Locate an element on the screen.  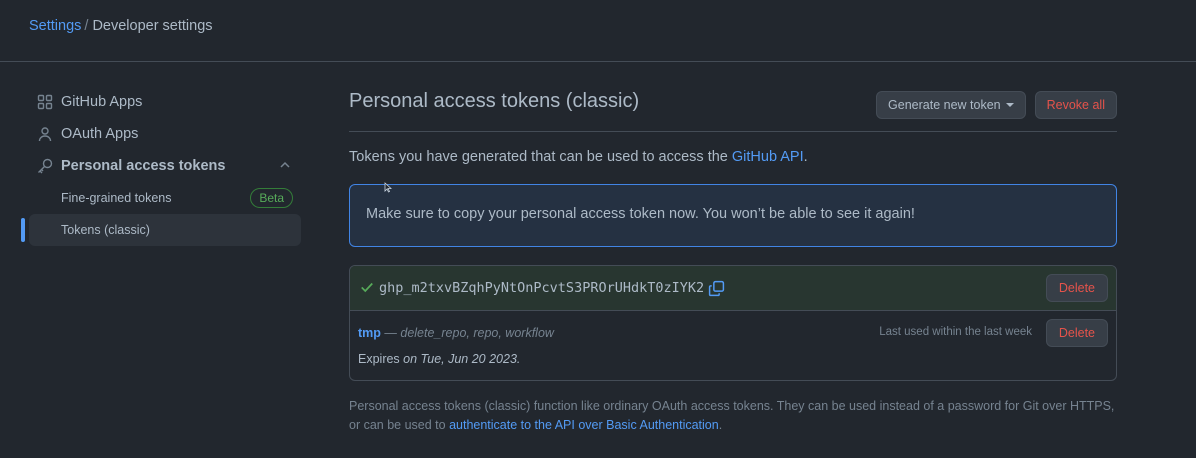
github-api-link: GitHub API is located at coordinates (768, 157).